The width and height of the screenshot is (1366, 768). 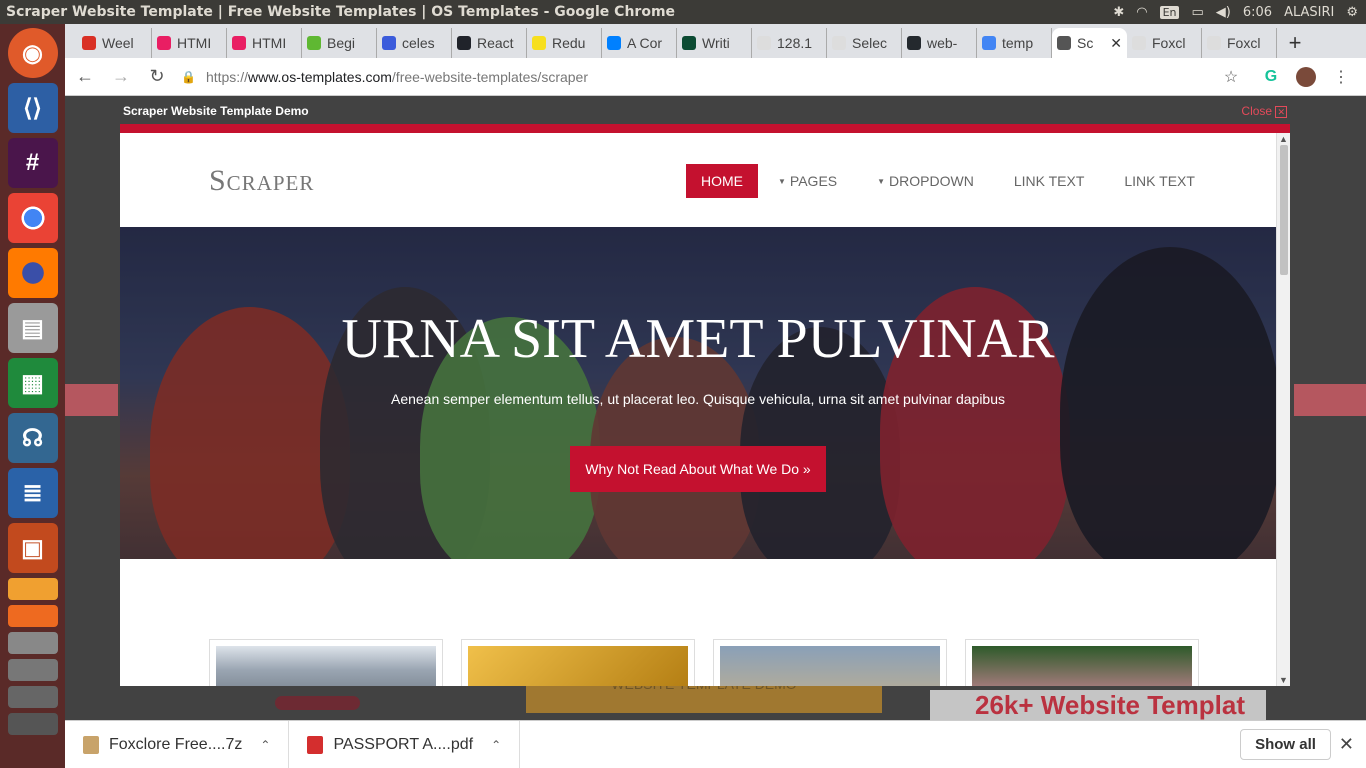 I want to click on stacked-window-icon, so click(x=32, y=643).